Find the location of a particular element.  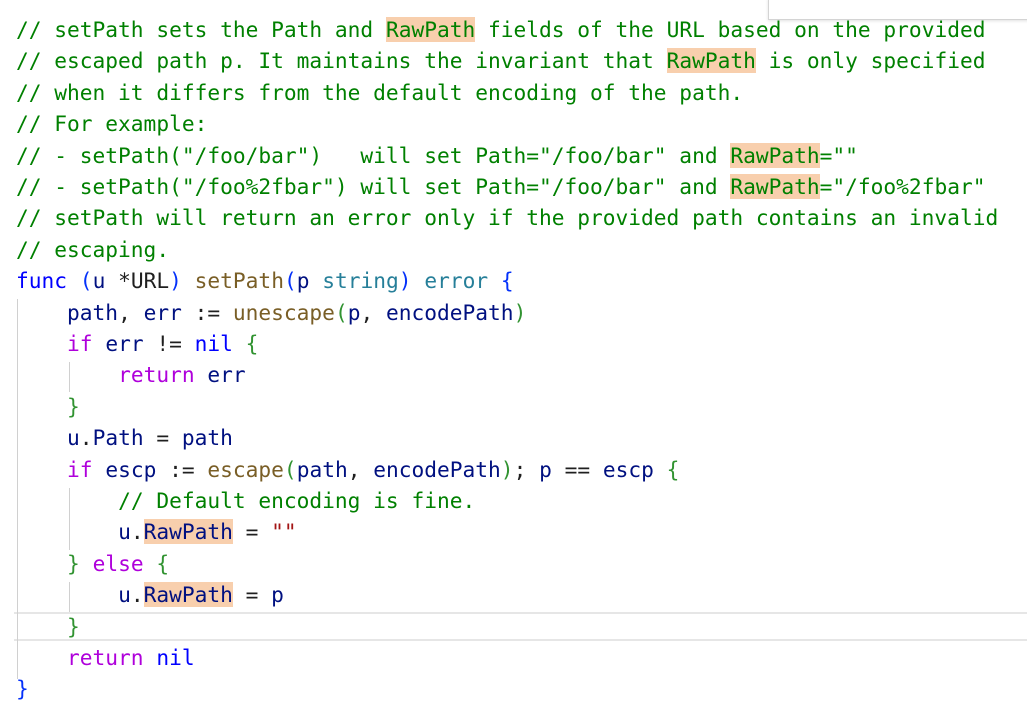

code-line-9: func (u *URL) setPath(p string) error { is located at coordinates (265, 280).